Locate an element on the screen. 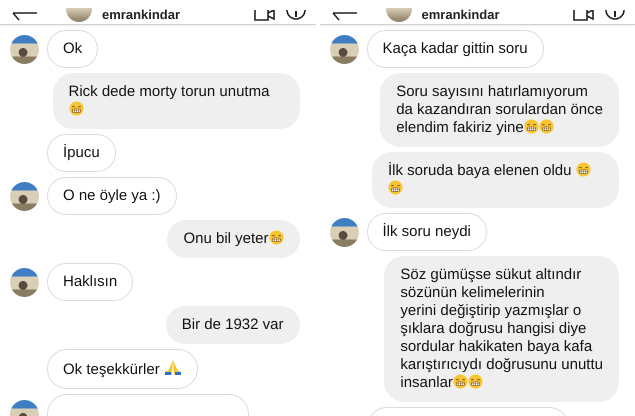 The width and height of the screenshot is (635, 416). message-bubble: Ok teşekkürler is located at coordinates (122, 369).